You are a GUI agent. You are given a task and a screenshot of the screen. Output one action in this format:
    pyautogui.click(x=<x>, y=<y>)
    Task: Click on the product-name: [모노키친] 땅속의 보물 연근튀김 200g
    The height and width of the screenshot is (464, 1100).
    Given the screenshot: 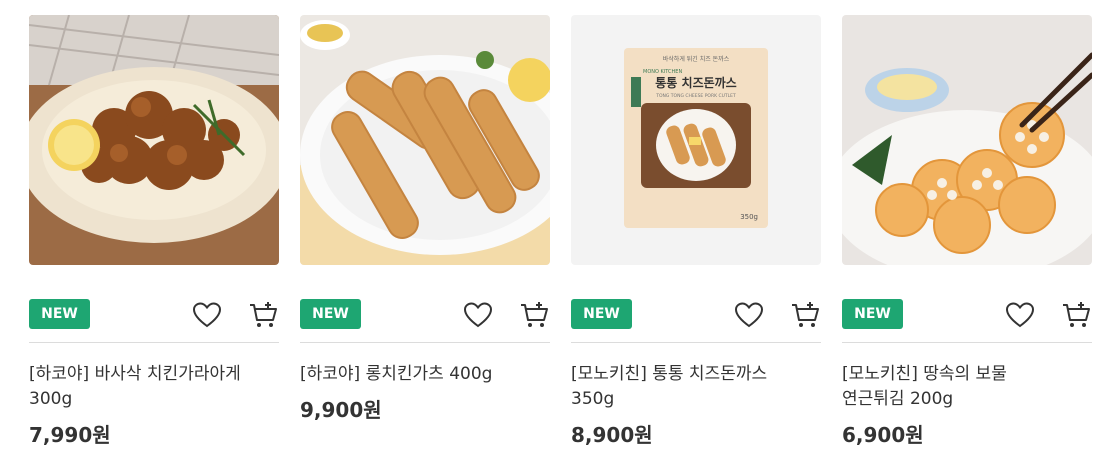 What is the action you would take?
    pyautogui.click(x=967, y=387)
    